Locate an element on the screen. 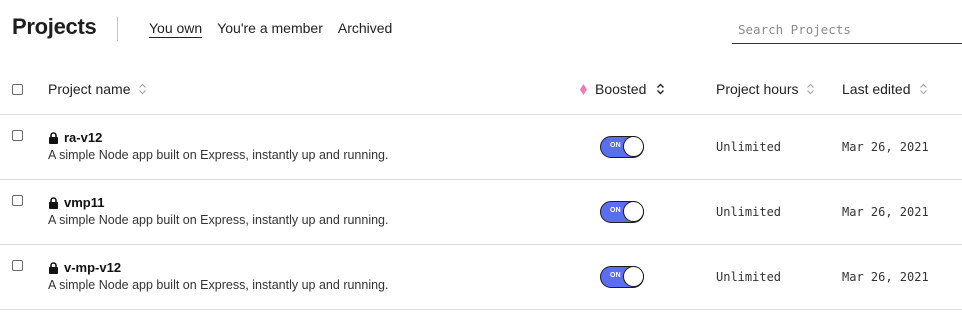  select-all-checkbox is located at coordinates (17, 89).